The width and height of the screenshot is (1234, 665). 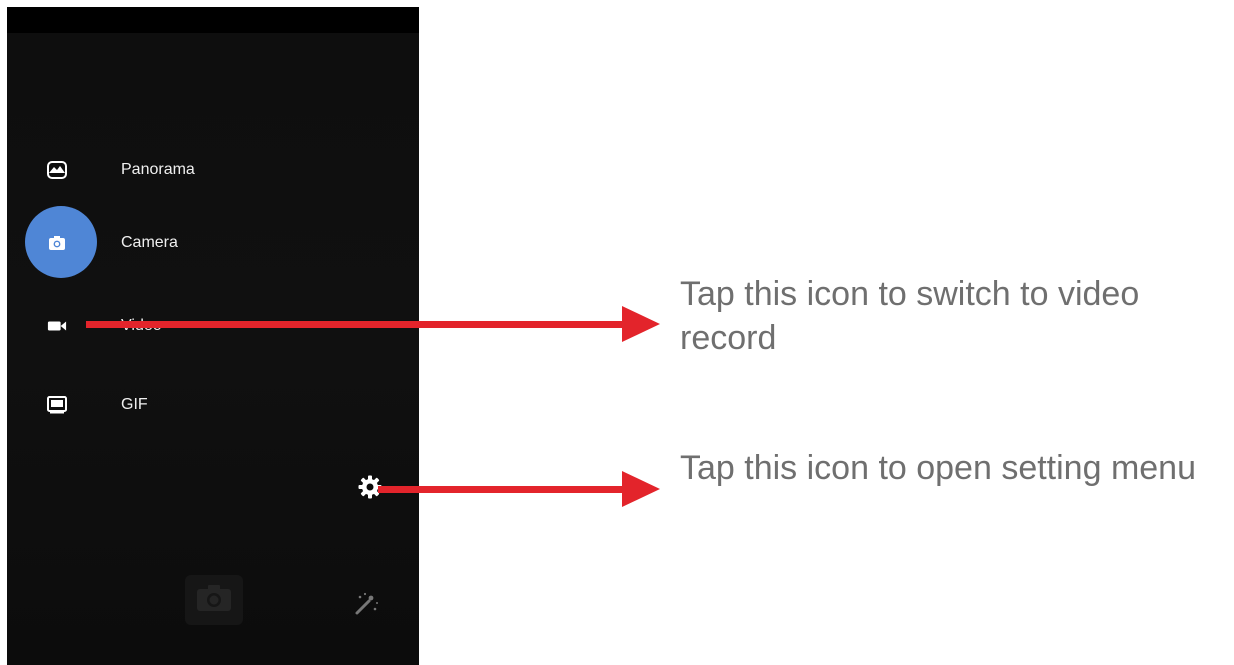 What do you see at coordinates (57, 326) in the screenshot?
I see `video-camera-icon` at bounding box center [57, 326].